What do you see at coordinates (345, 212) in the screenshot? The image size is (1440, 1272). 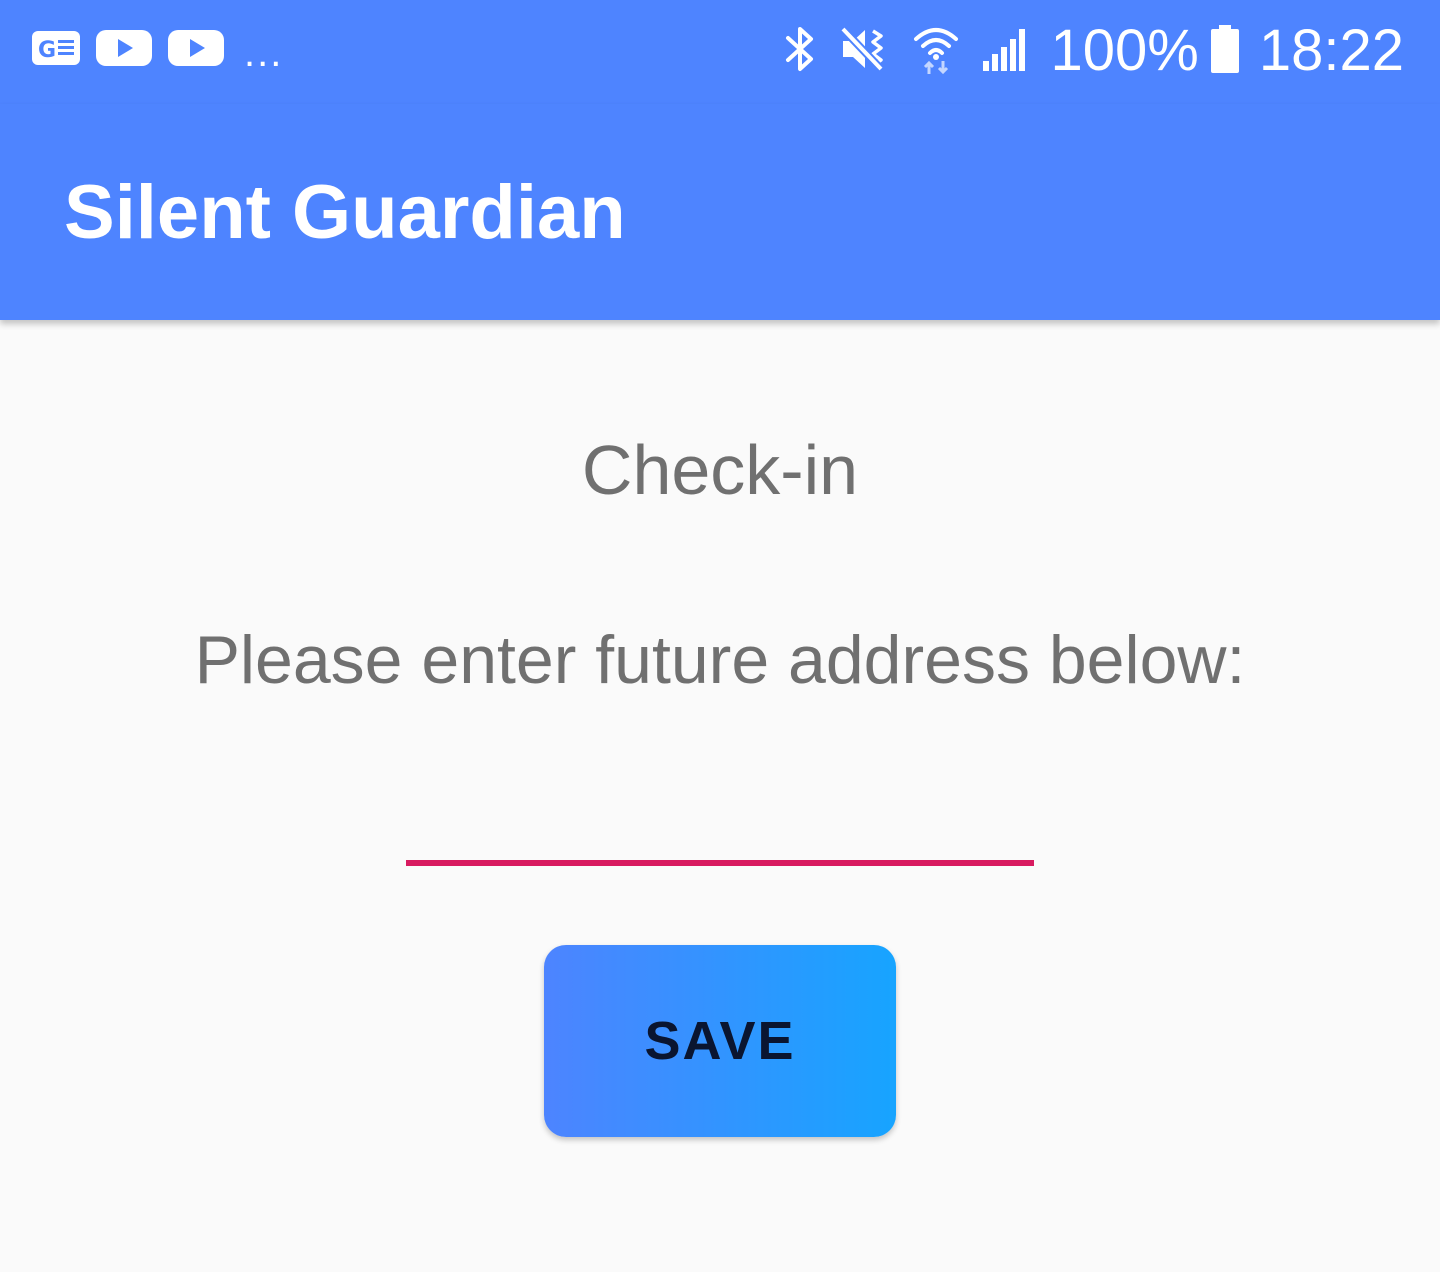 I see `app-title: Silent Guardian` at bounding box center [345, 212].